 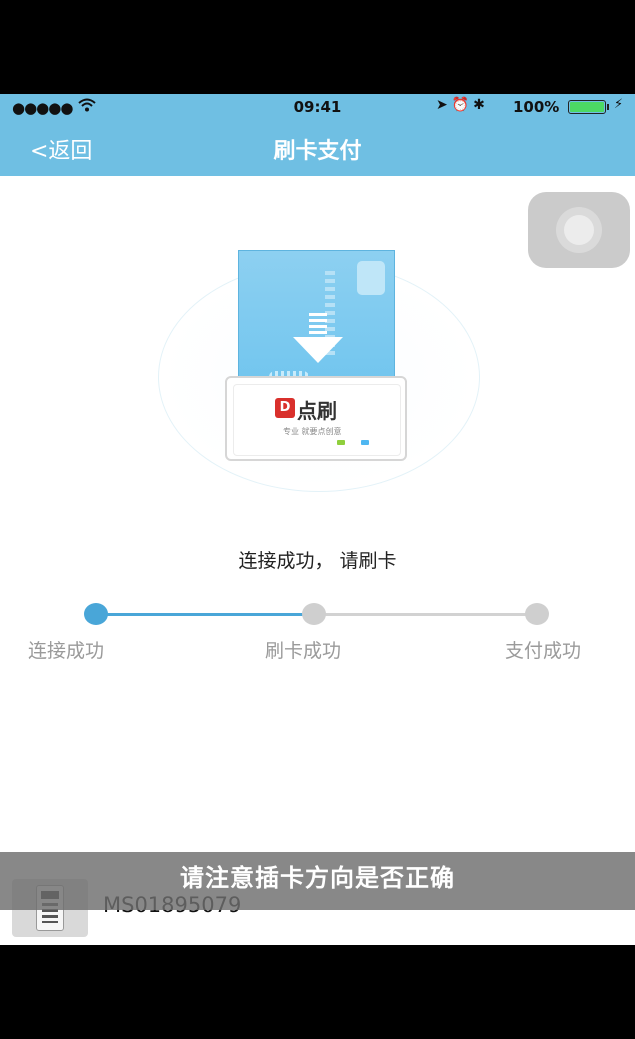 I want to click on step-label-connected: 连接成功, so click(x=66, y=651).